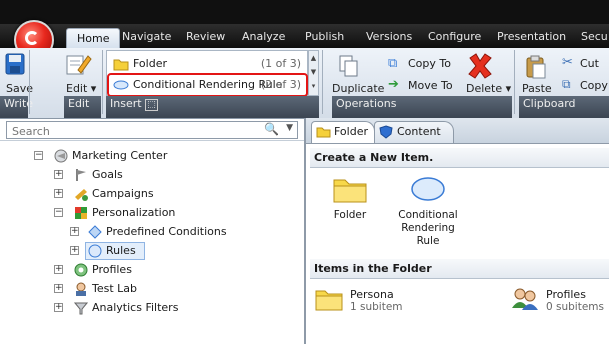  What do you see at coordinates (212, 107) in the screenshot?
I see `group-label-insert: Insert ⬚` at bounding box center [212, 107].